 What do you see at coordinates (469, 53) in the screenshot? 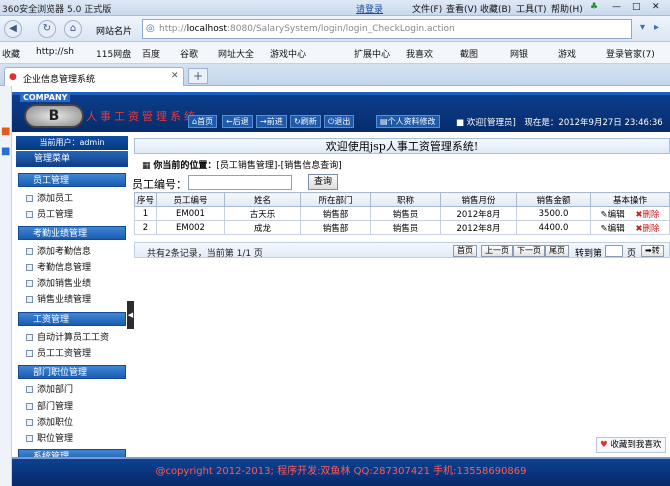
I see `screenshot: 截图` at bounding box center [469, 53].